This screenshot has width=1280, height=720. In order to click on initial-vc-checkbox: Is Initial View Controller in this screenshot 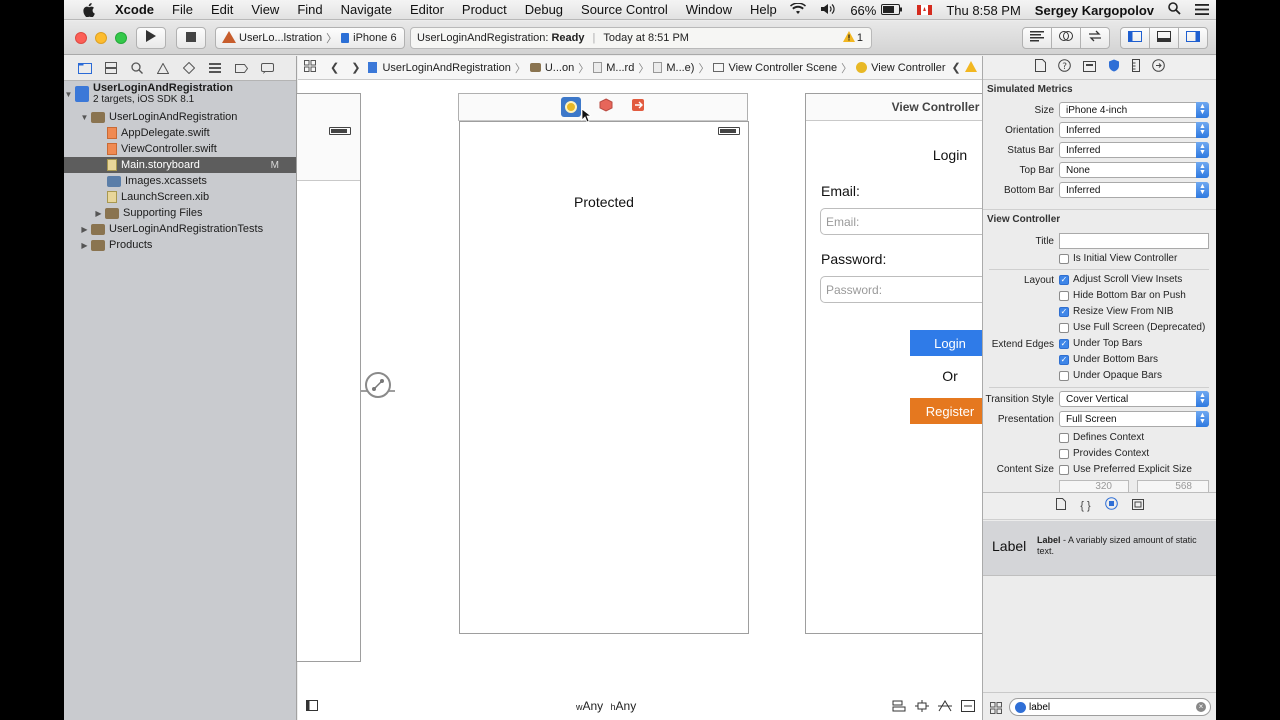, I will do `click(1118, 258)`.